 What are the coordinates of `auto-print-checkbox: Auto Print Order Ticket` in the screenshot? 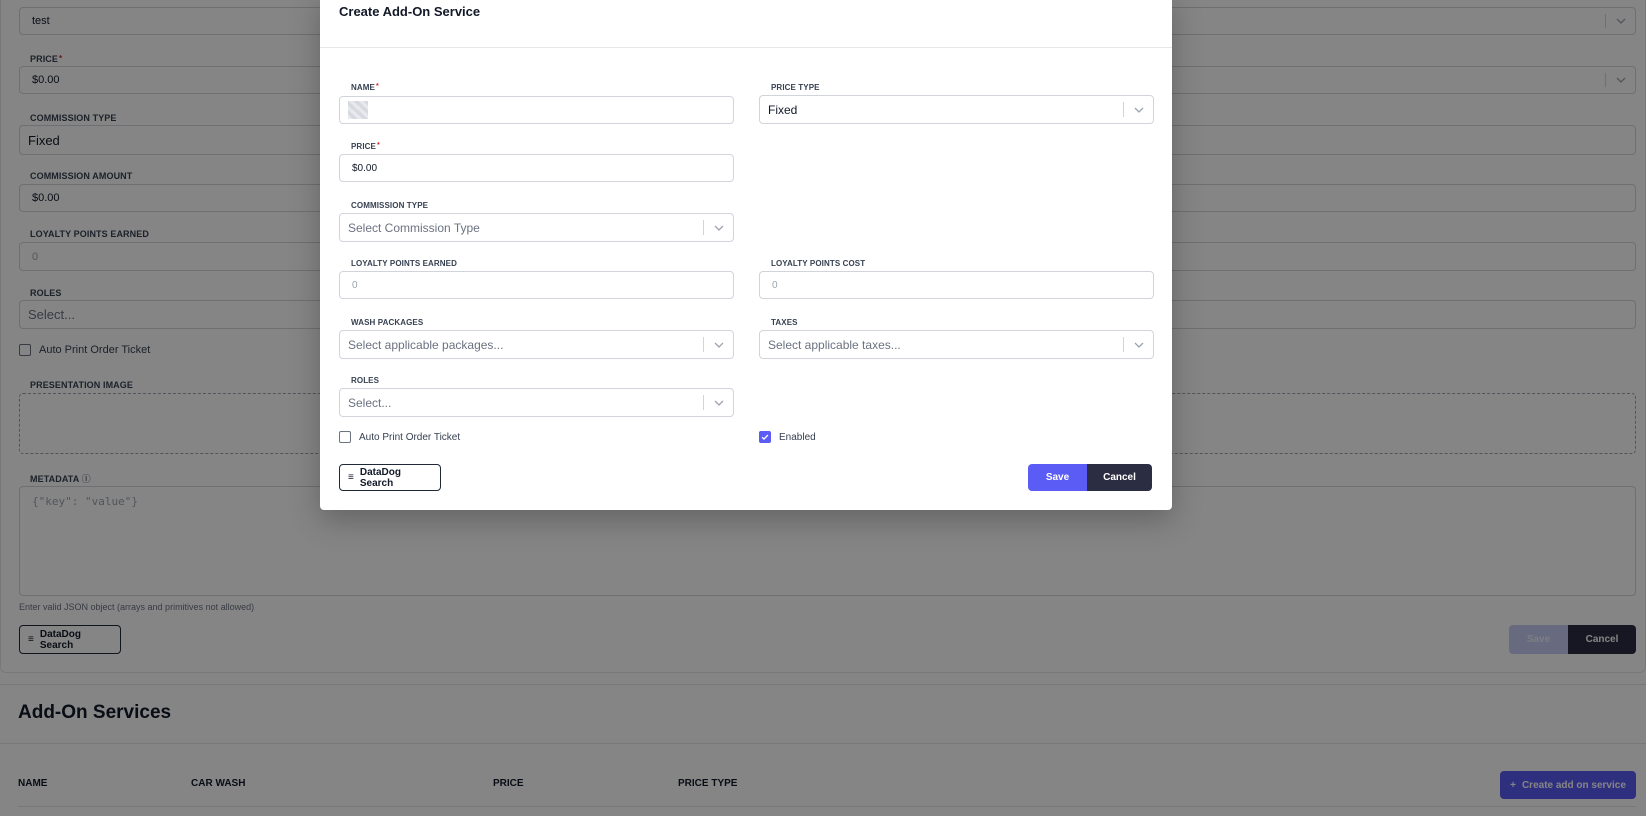 It's located at (399, 437).